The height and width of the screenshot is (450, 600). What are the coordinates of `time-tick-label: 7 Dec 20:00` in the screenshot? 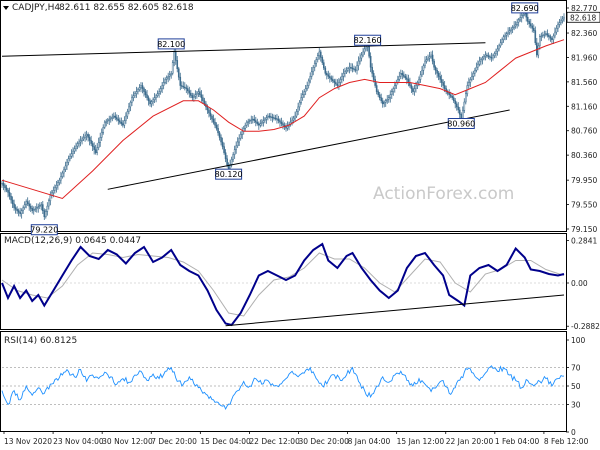 It's located at (174, 441).